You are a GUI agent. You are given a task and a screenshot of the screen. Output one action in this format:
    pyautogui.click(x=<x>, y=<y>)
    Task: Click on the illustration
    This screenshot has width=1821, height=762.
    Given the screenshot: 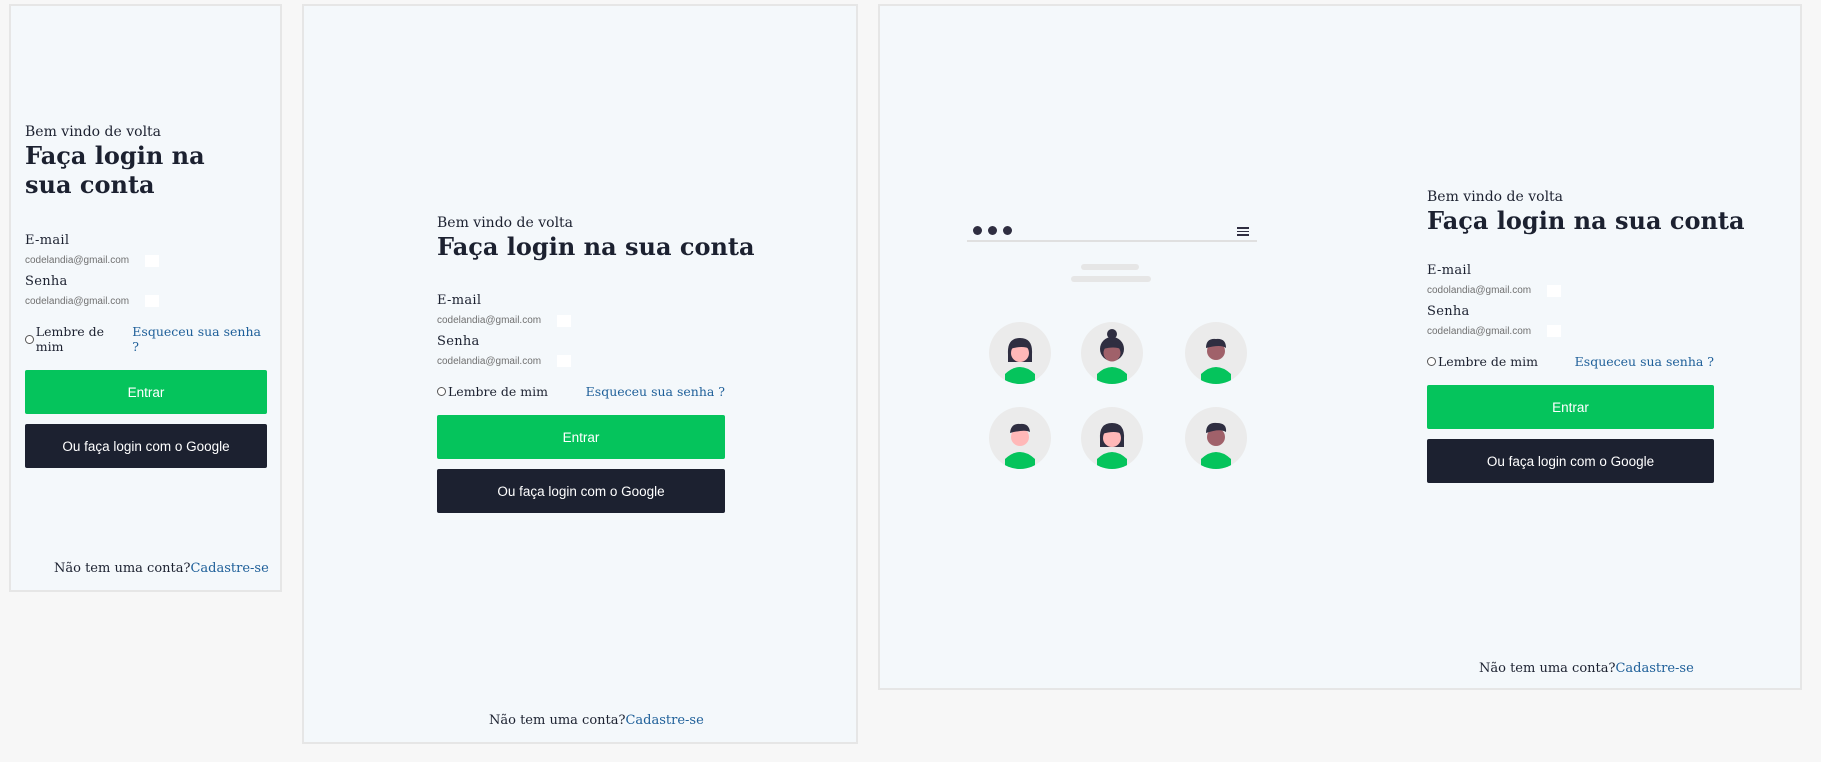 What is the action you would take?
    pyautogui.click(x=1112, y=351)
    